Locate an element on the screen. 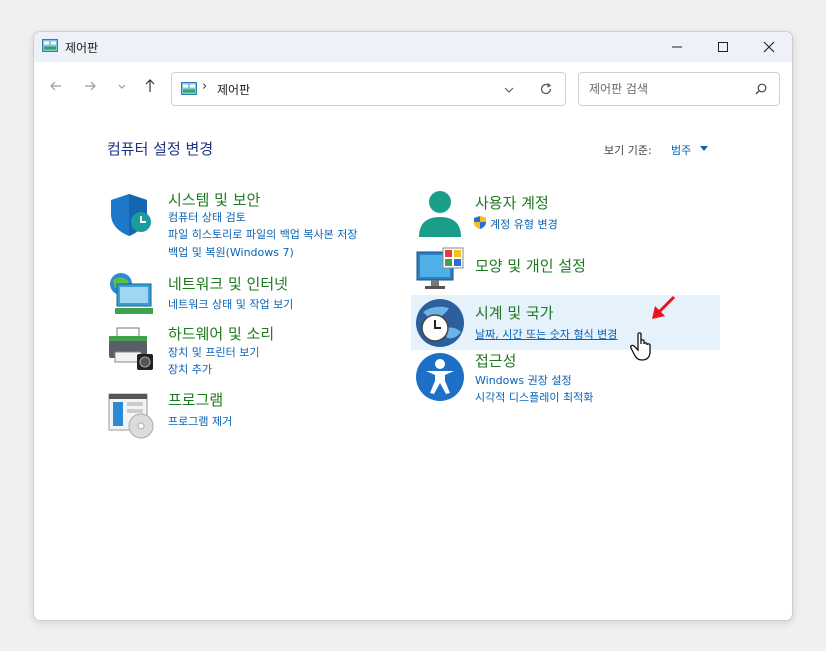 Image resolution: width=826 pixels, height=651 pixels. category-link: 장치 및 프린터 보기 is located at coordinates (213, 352).